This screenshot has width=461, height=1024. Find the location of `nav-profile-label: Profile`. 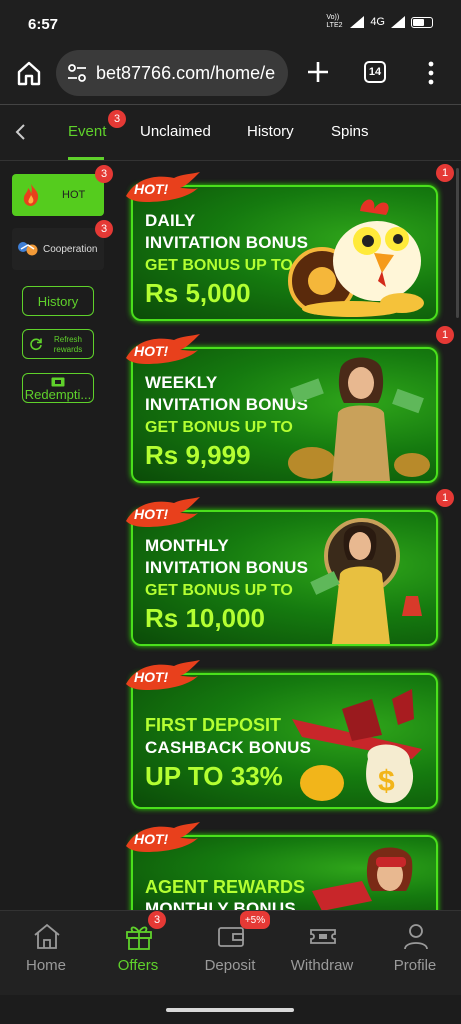

nav-profile-label: Profile is located at coordinates (415, 965).